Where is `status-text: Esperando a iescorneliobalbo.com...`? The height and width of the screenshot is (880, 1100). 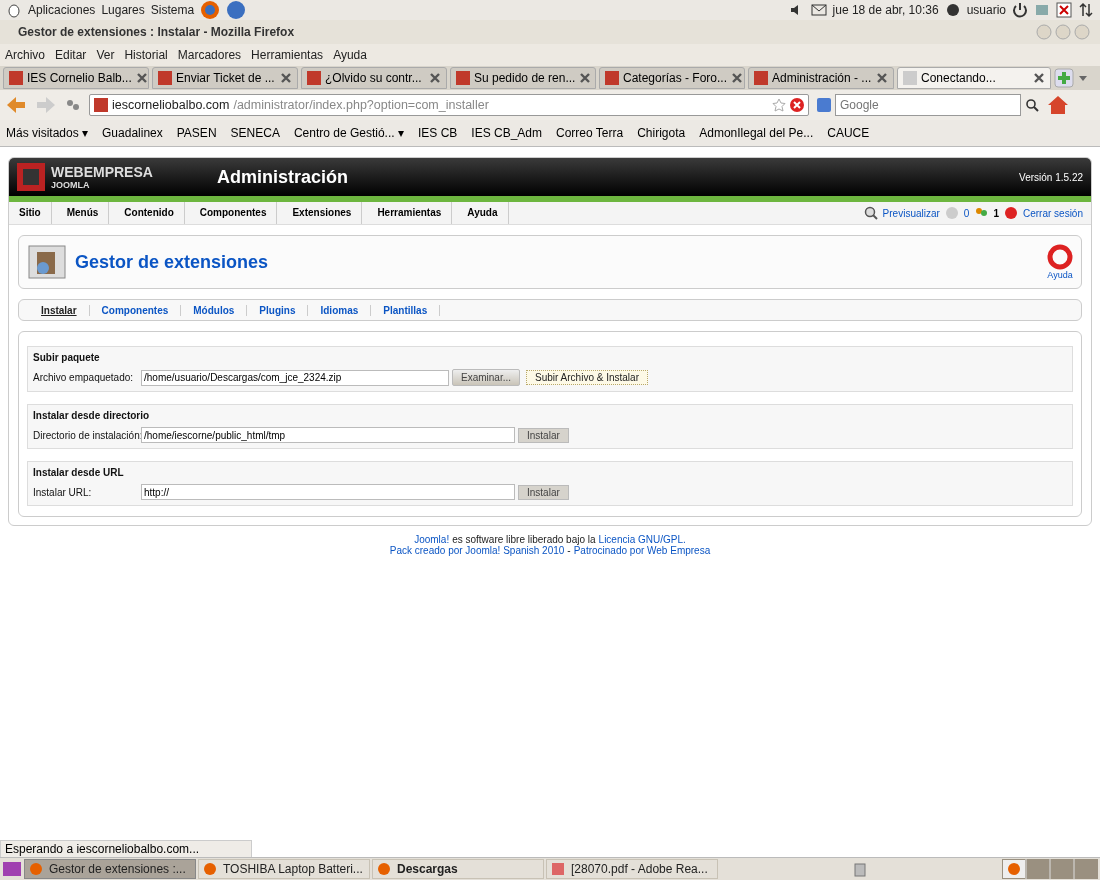
status-text: Esperando a iescorneliobalbo.com... is located at coordinates (126, 848).